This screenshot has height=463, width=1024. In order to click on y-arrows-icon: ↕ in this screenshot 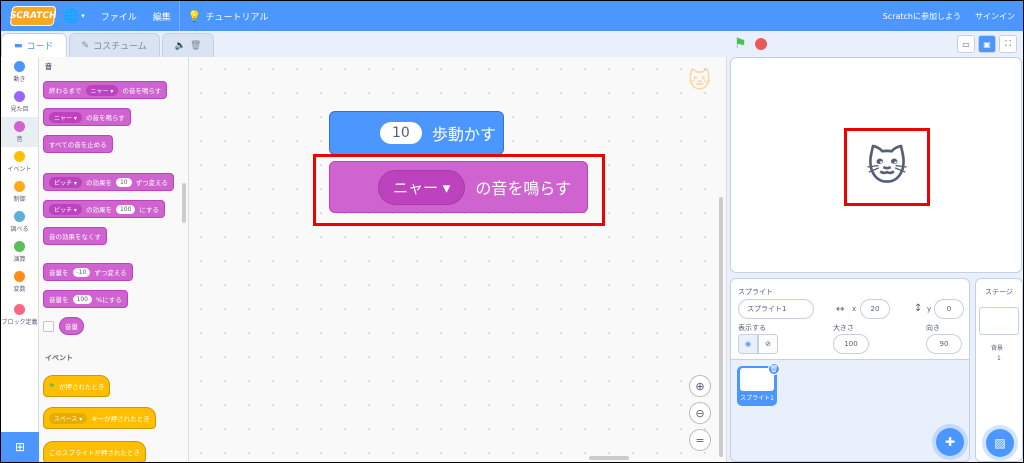, I will do `click(918, 308)`.